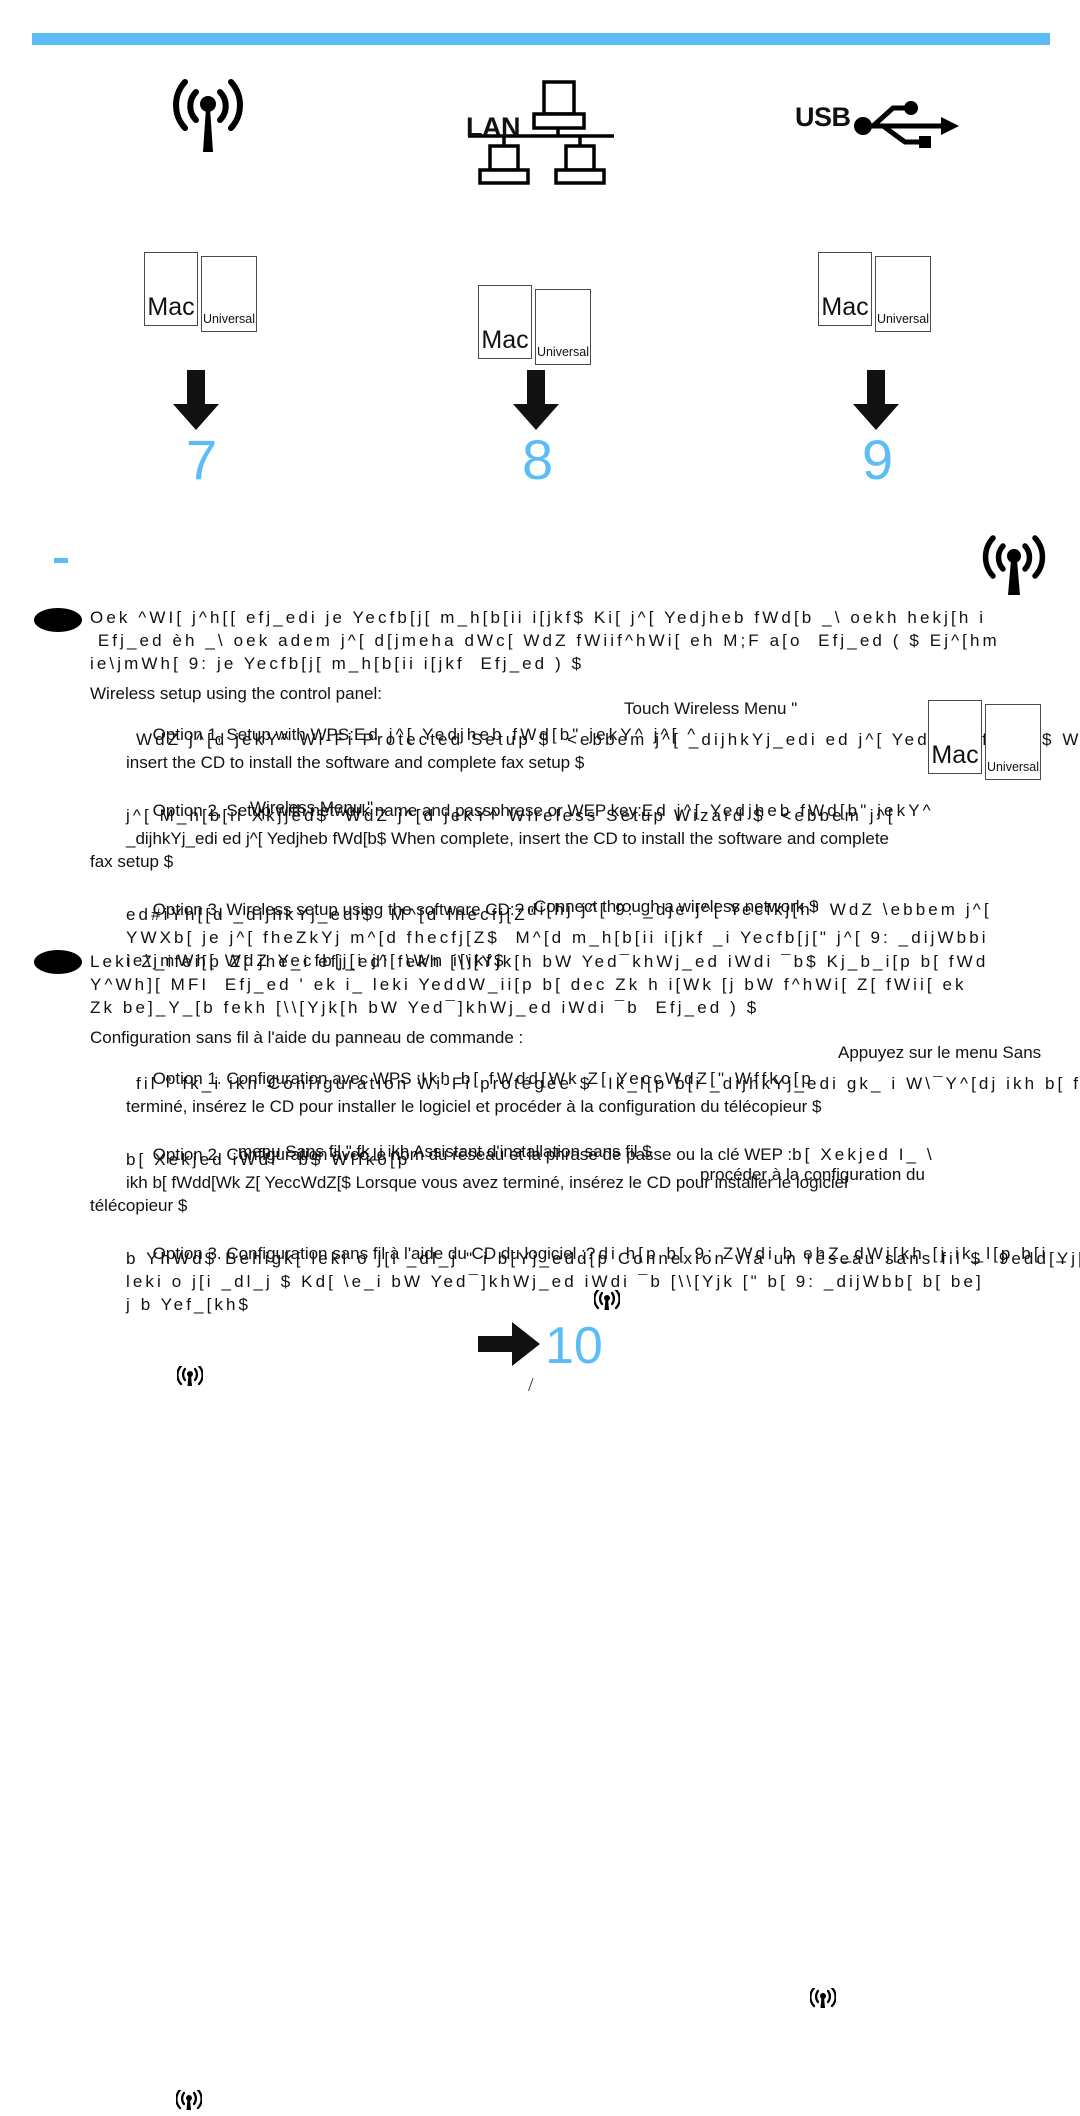 Image resolution: width=1080 pixels, height=2116 pixels. Describe the element at coordinates (574, 1346) in the screenshot. I see `step-number-10: 10` at that location.